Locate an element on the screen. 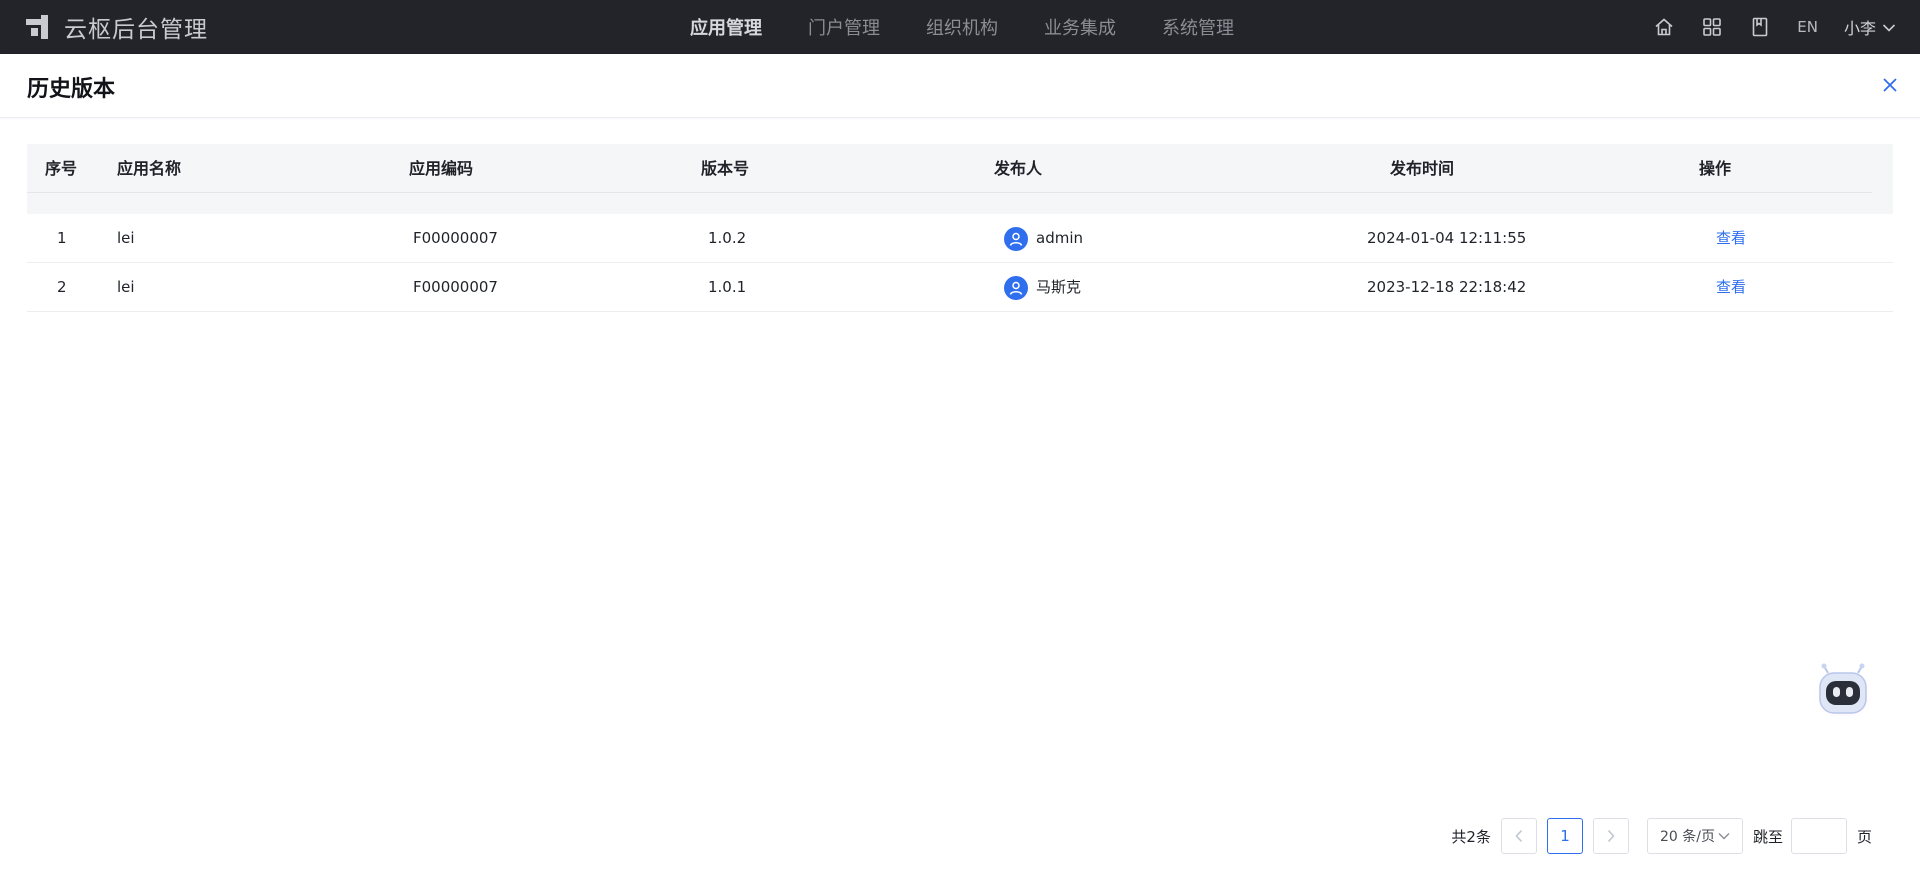  logo-icon is located at coordinates (39, 27).